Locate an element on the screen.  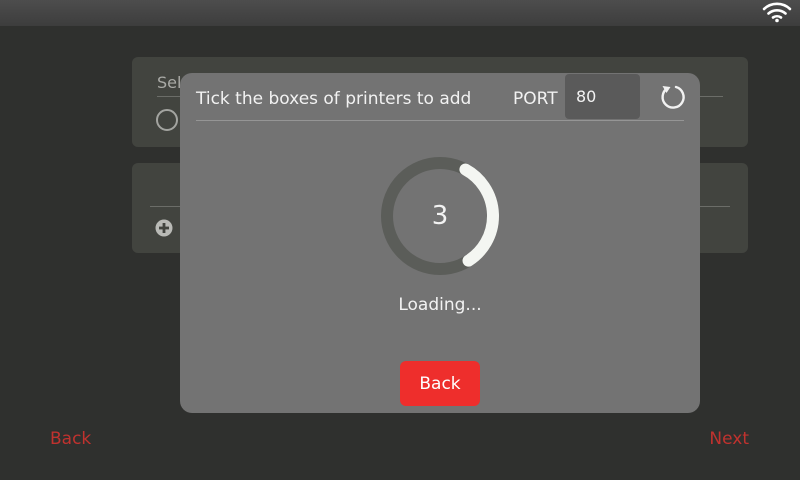
wifi-icon is located at coordinates (777, 12).